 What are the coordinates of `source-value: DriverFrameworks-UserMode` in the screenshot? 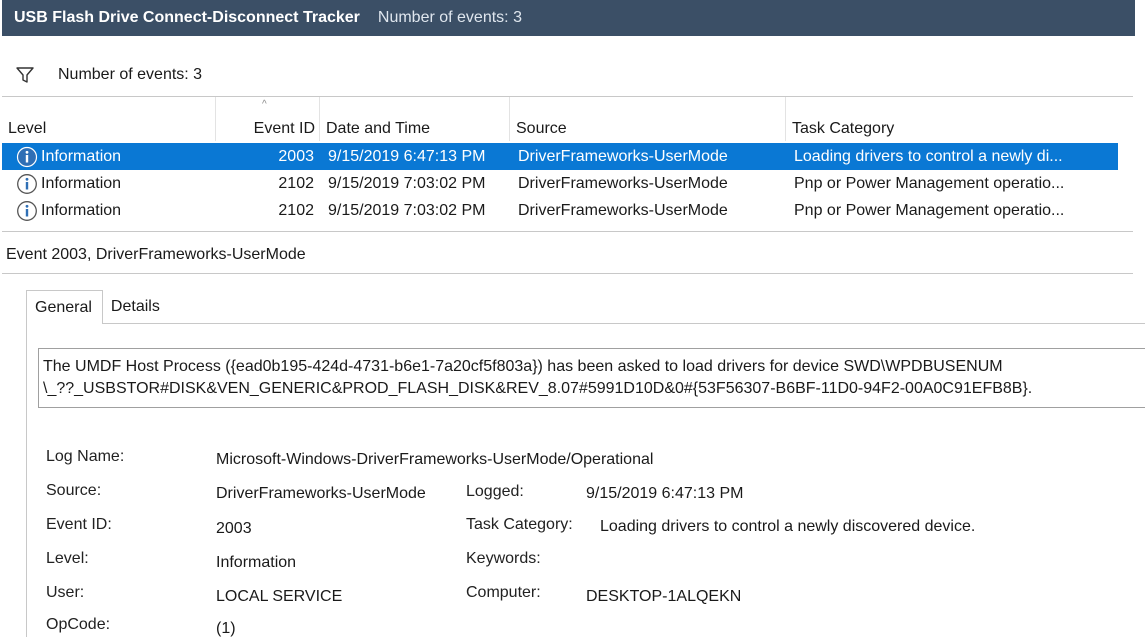 It's located at (321, 493).